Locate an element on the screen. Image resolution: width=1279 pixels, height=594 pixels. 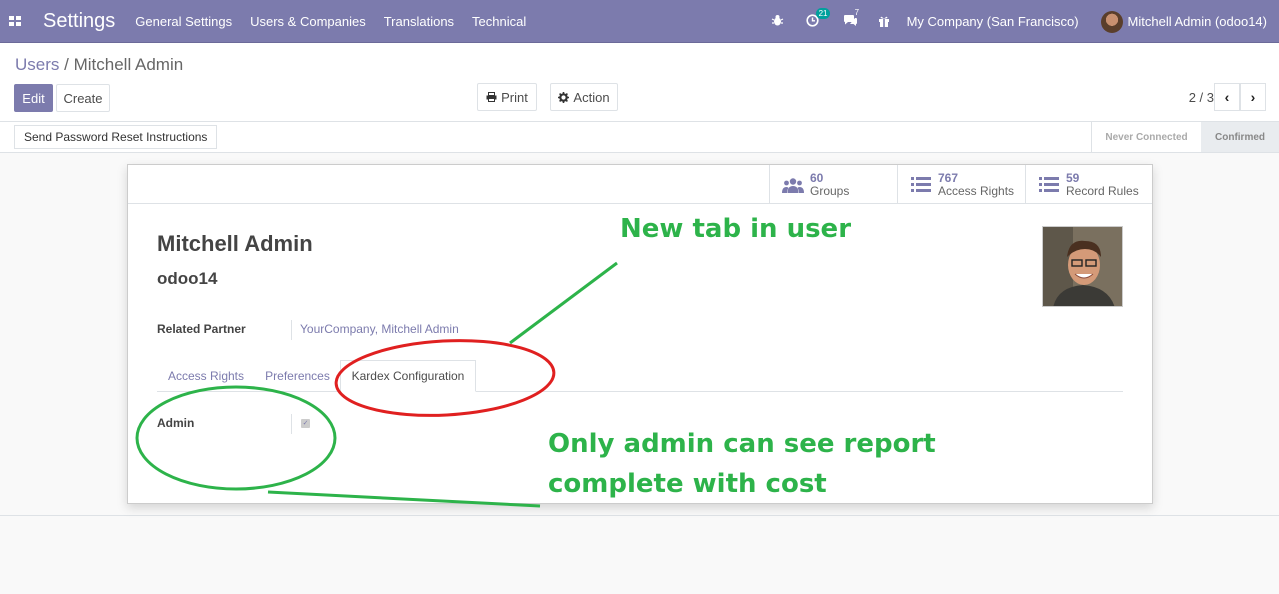
breadcrumb: Users / Mitchell Admin is located at coordinates (99, 65).